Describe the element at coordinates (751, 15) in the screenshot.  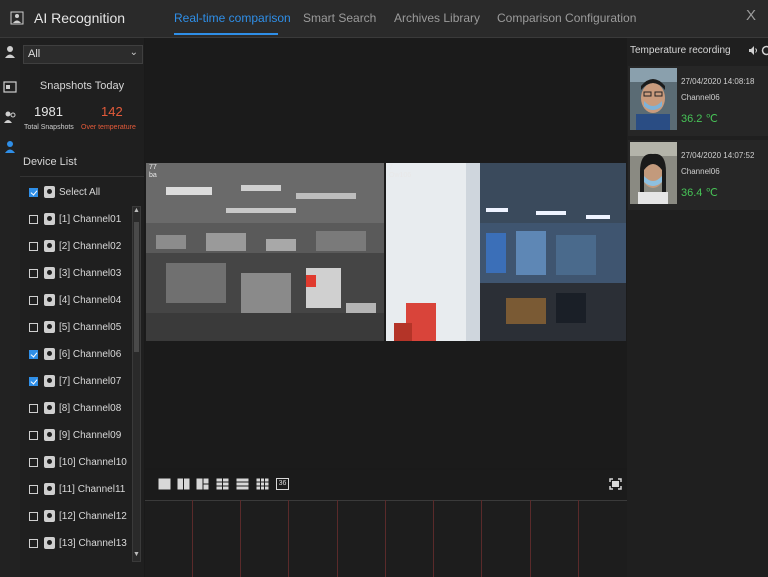
I see `close-button: X` at that location.